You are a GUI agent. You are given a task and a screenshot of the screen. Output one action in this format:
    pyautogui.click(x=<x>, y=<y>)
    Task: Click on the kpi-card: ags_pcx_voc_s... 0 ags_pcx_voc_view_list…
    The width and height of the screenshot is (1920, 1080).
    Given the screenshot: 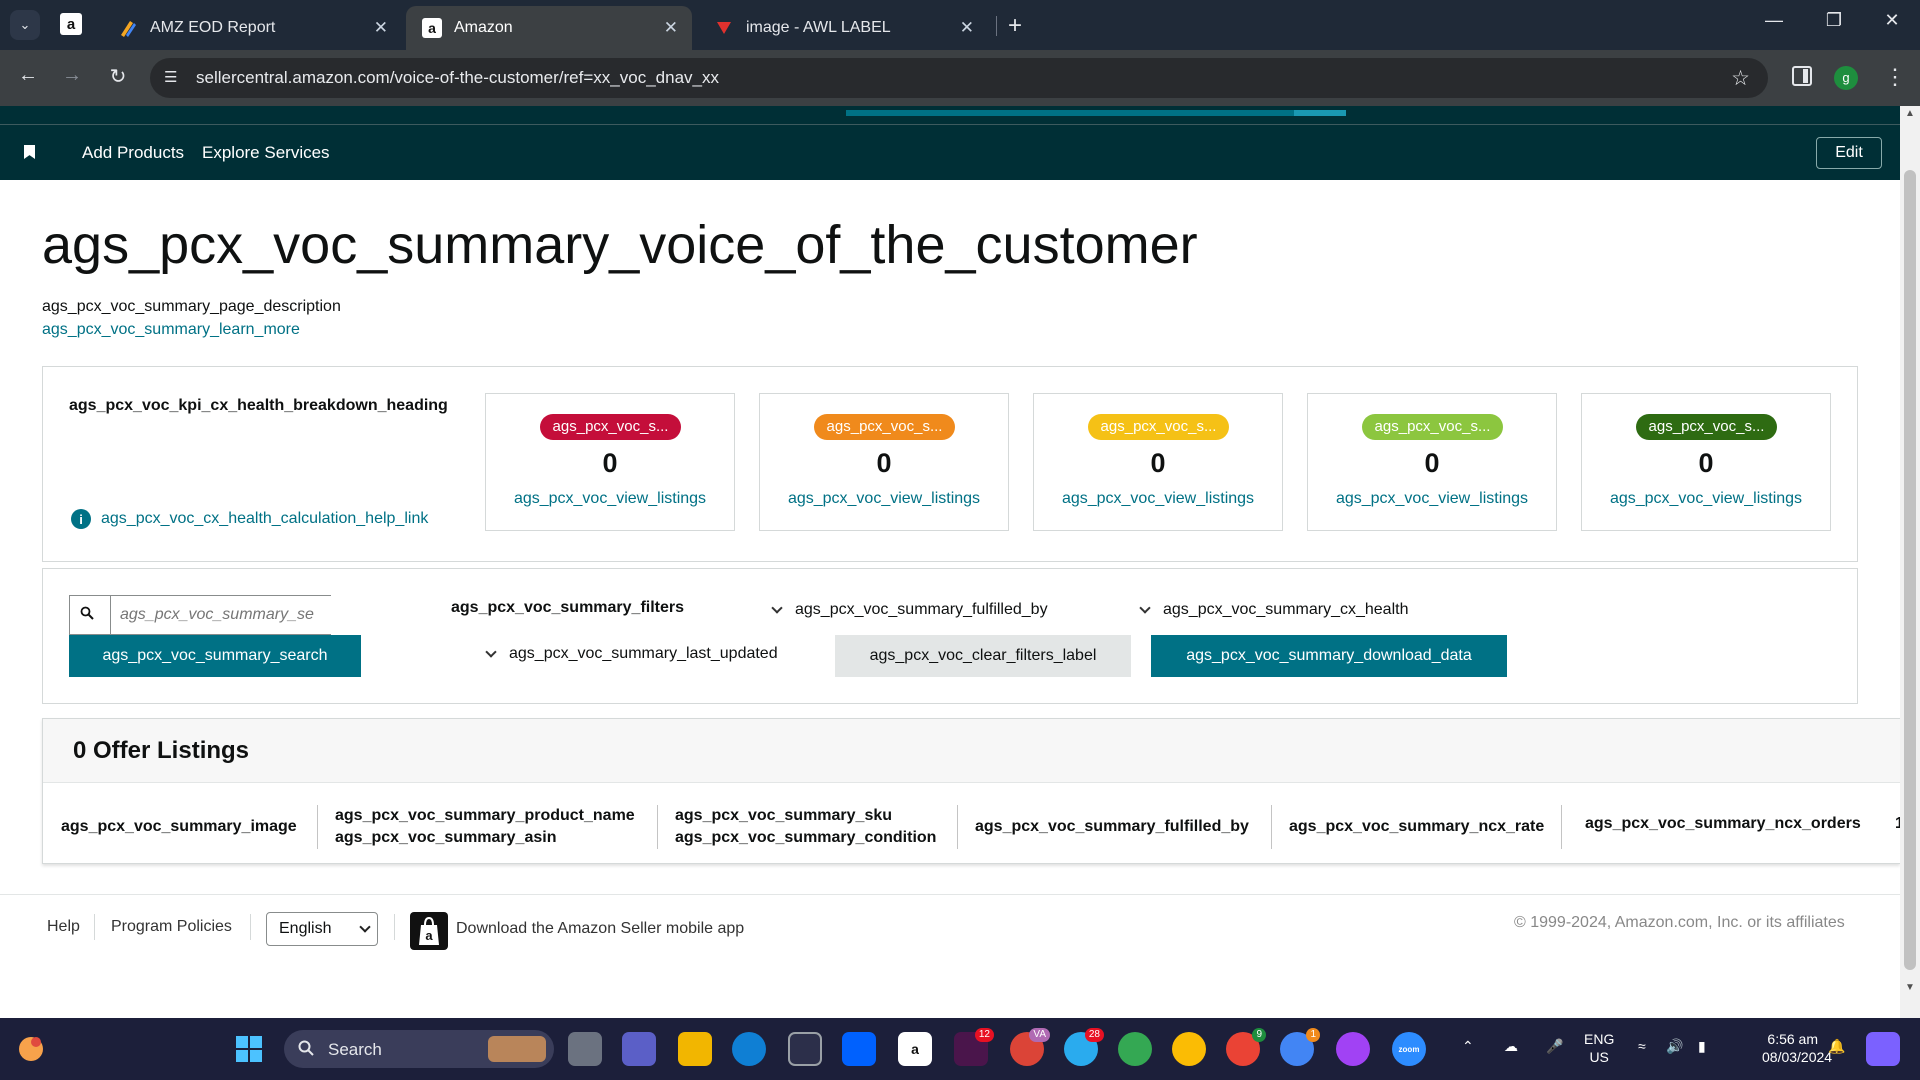 What is the action you would take?
    pyautogui.click(x=884, y=462)
    